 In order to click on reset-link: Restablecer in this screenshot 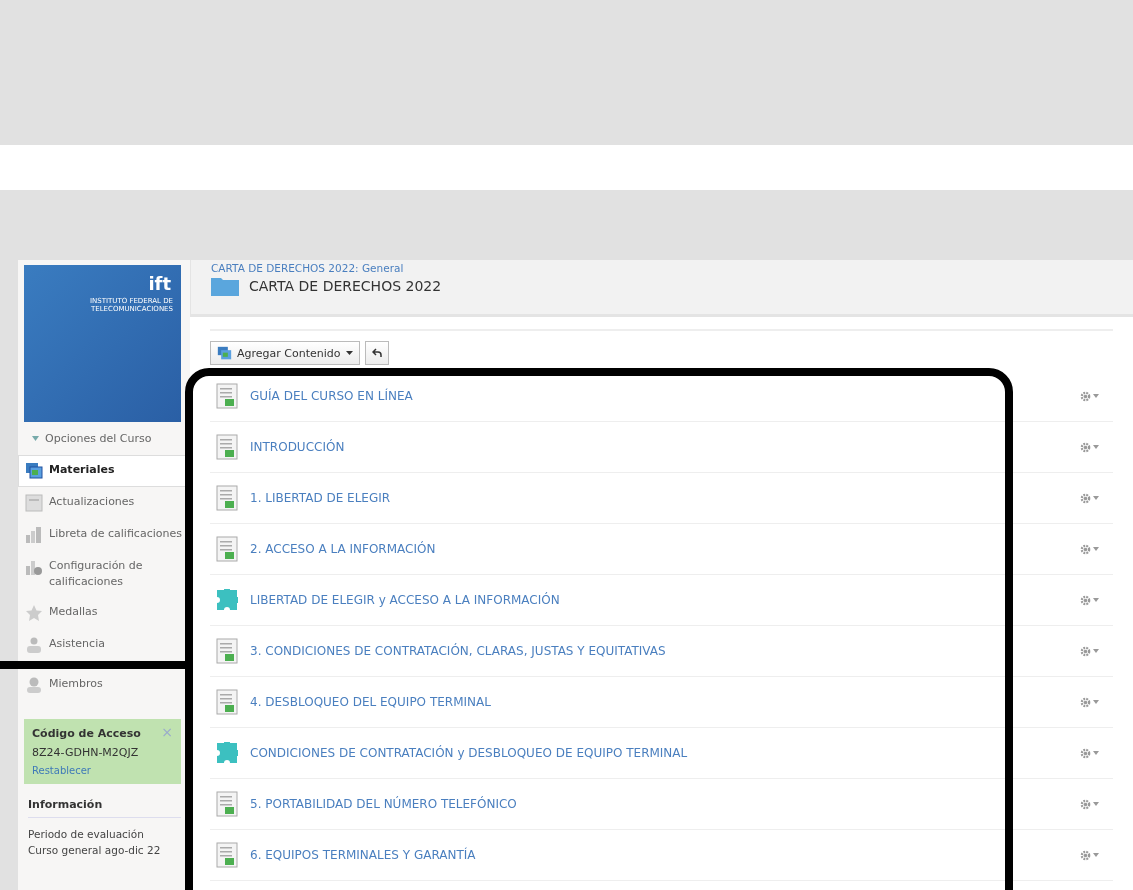, I will do `click(61, 770)`.